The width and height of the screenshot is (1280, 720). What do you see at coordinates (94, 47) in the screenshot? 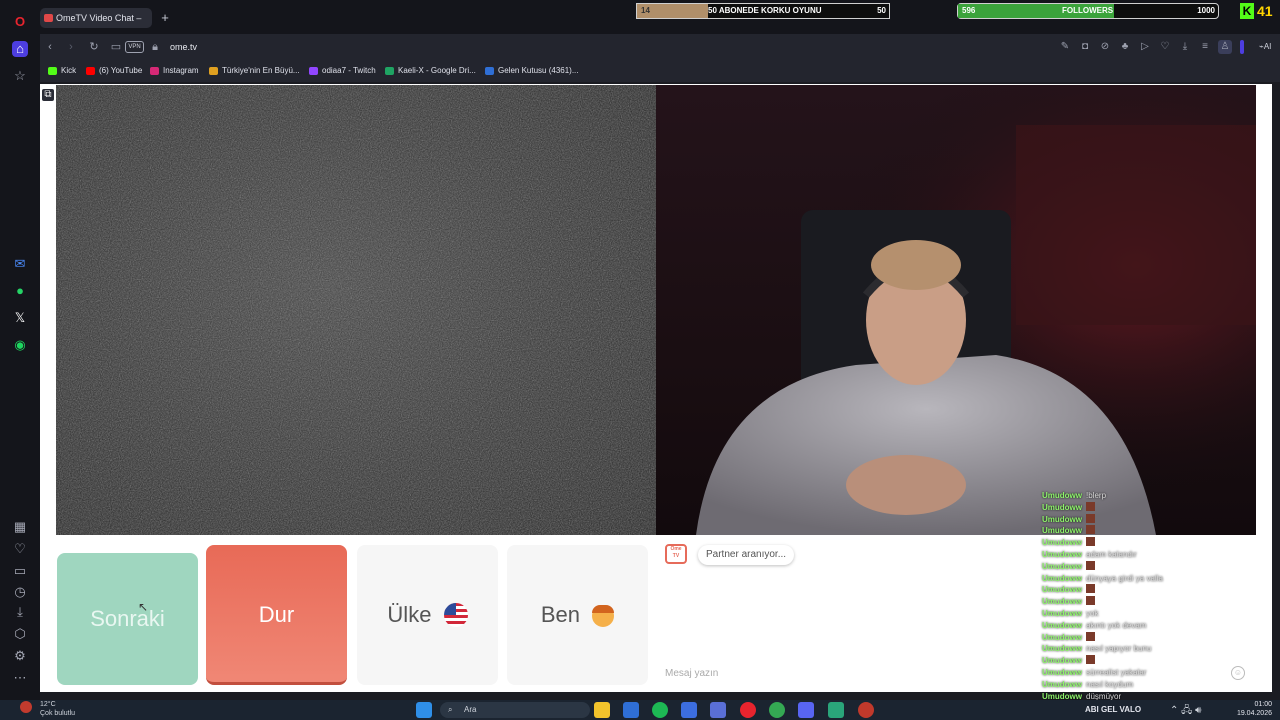
I see `reload-icon: ↻` at bounding box center [94, 47].